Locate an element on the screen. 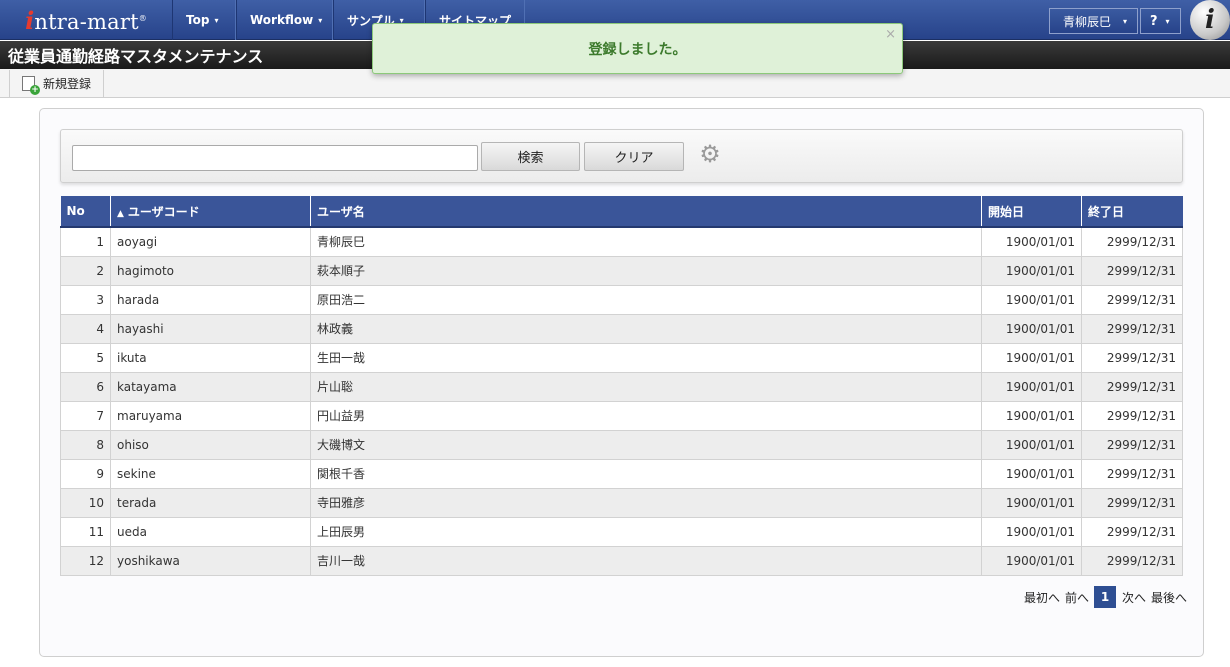 This screenshot has height=667, width=1230. table-row: 8 ohiso 大磯博文 1900/01/01 2999/12/31 is located at coordinates (621, 444).